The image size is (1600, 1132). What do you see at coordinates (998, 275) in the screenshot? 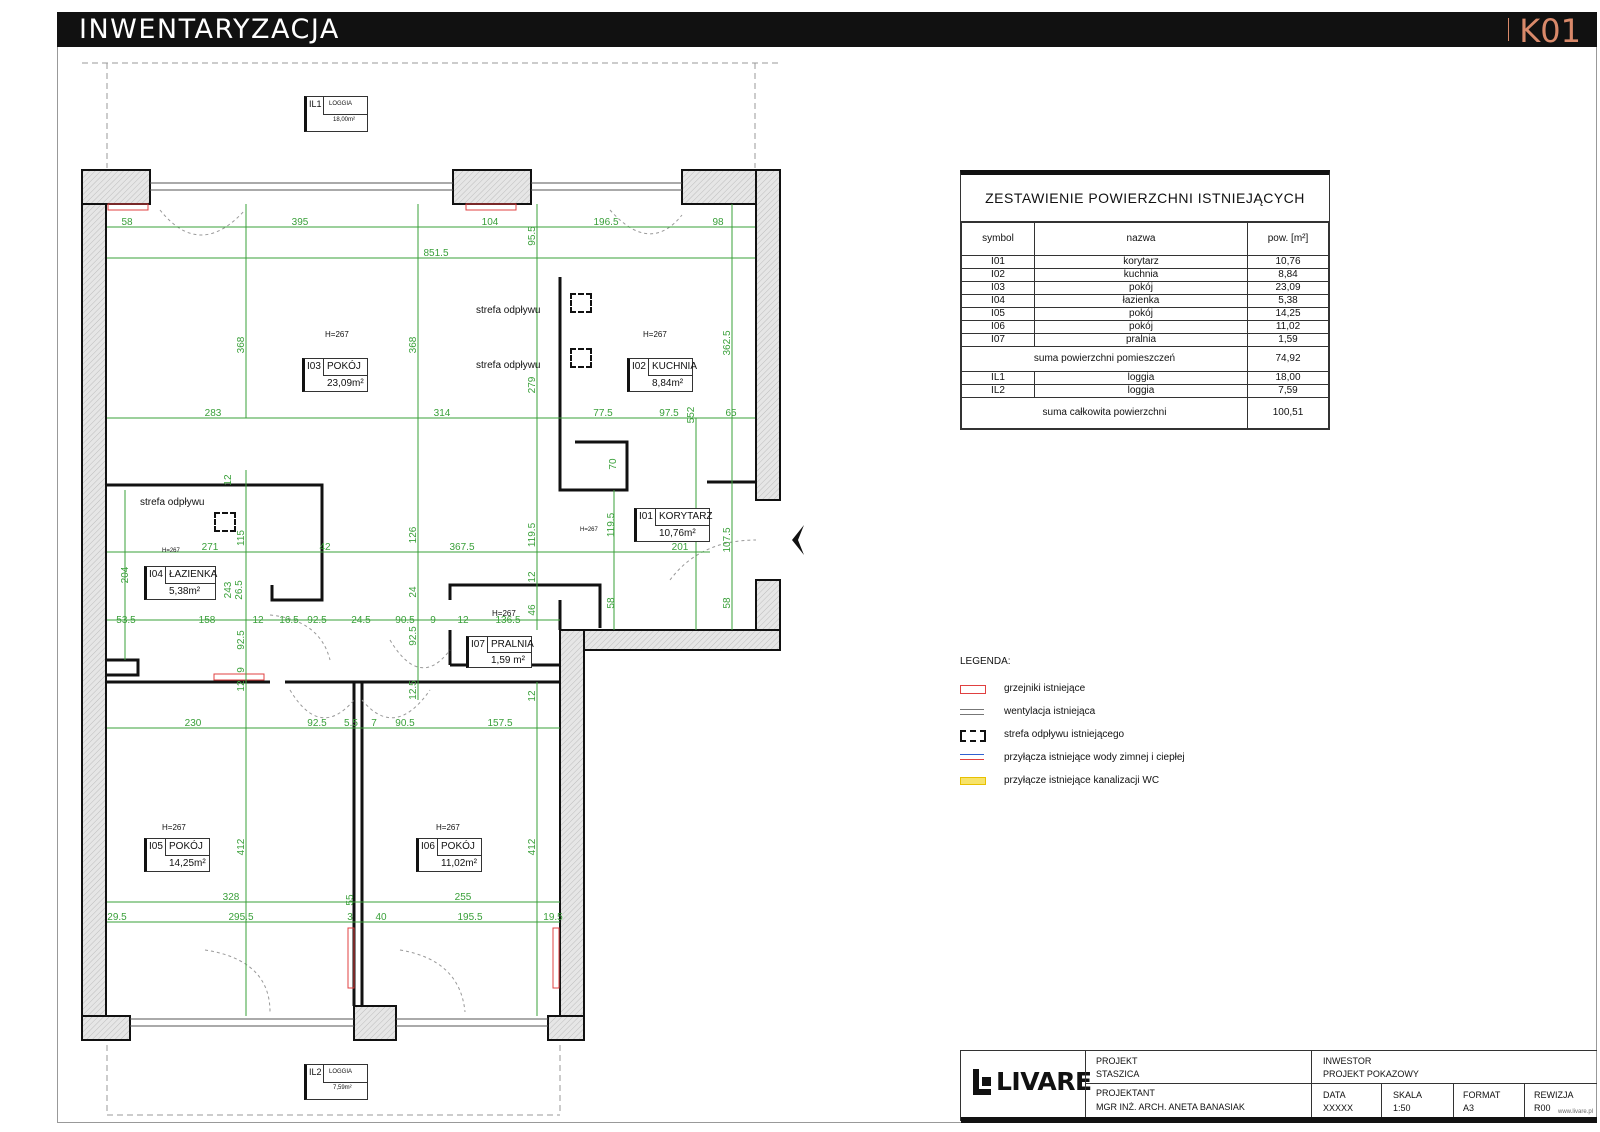
I see `table-cell: I02` at bounding box center [998, 275].